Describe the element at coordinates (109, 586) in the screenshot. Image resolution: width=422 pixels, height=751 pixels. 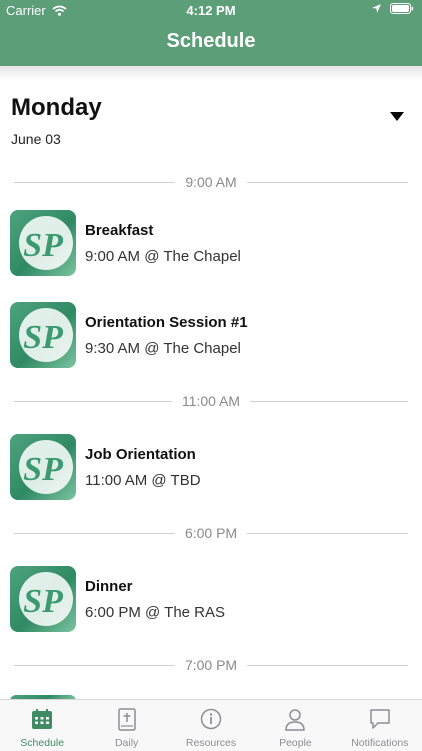
I see `event-title: Dinner` at that location.